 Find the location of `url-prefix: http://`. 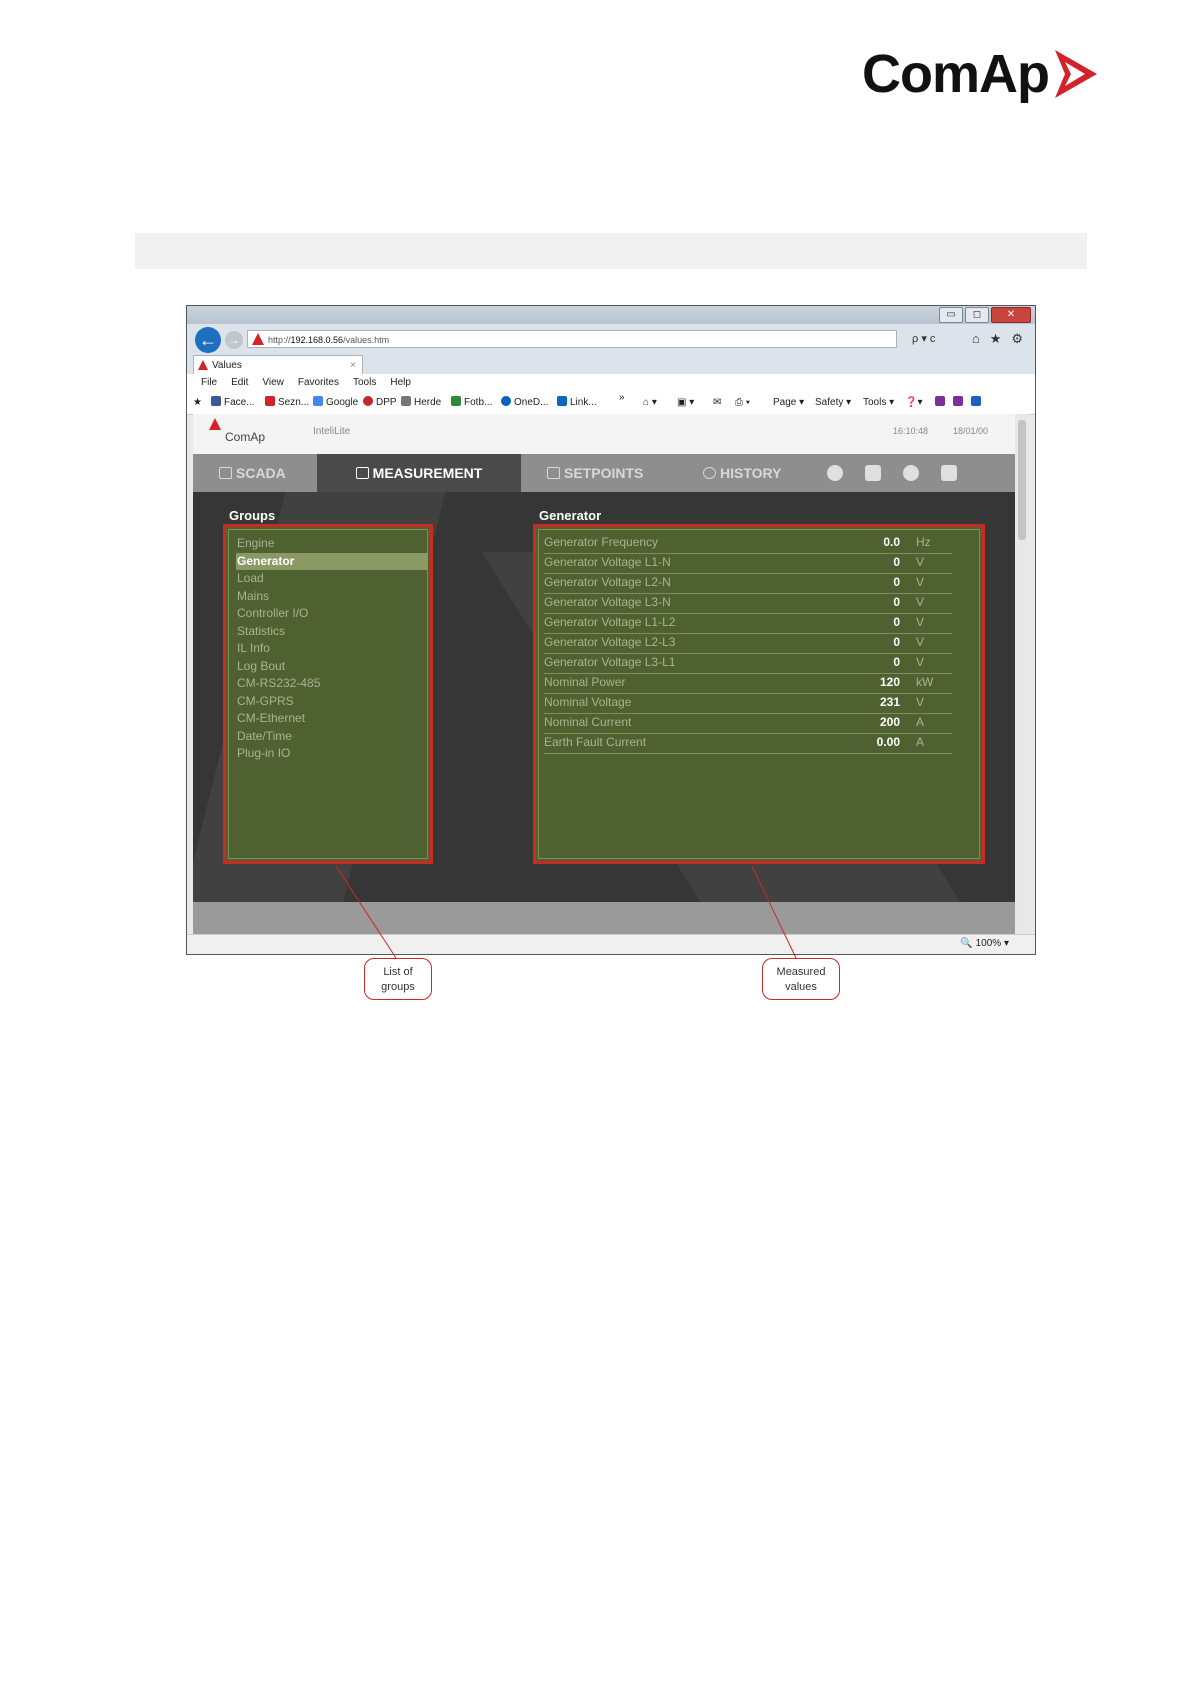

url-prefix: http:// is located at coordinates (279, 340).